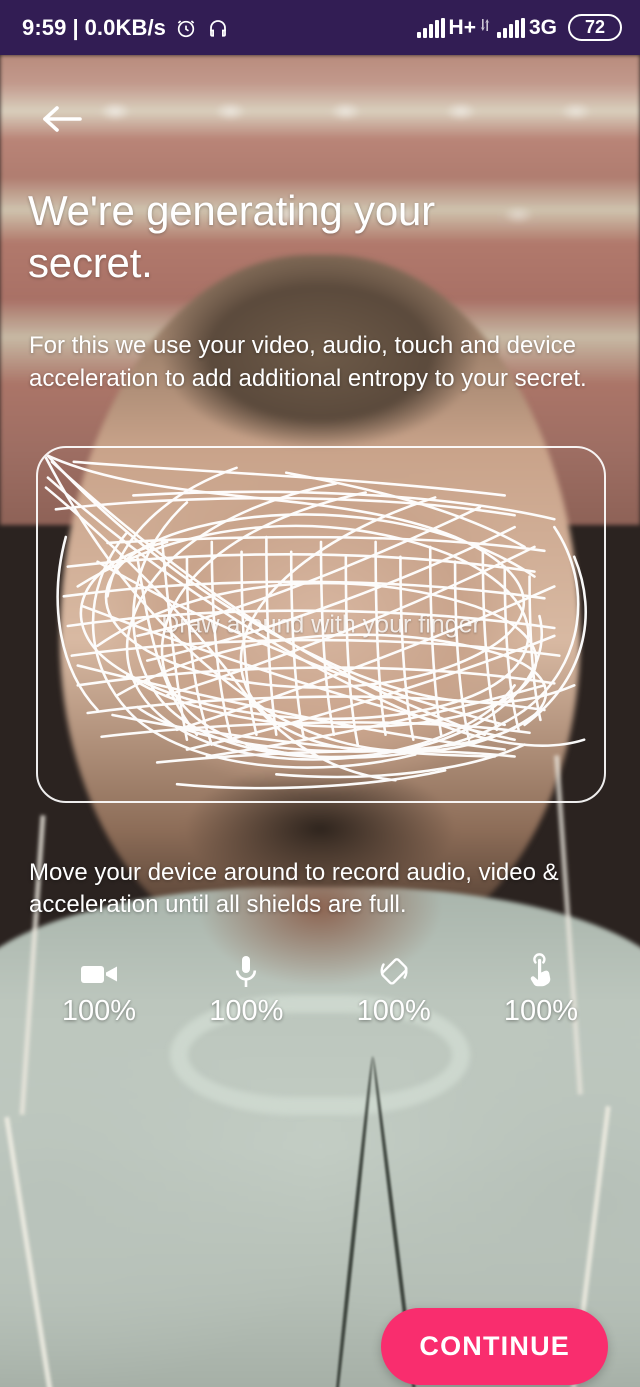  Describe the element at coordinates (44, 27) in the screenshot. I see `status-bar-clock: 9:59` at that location.